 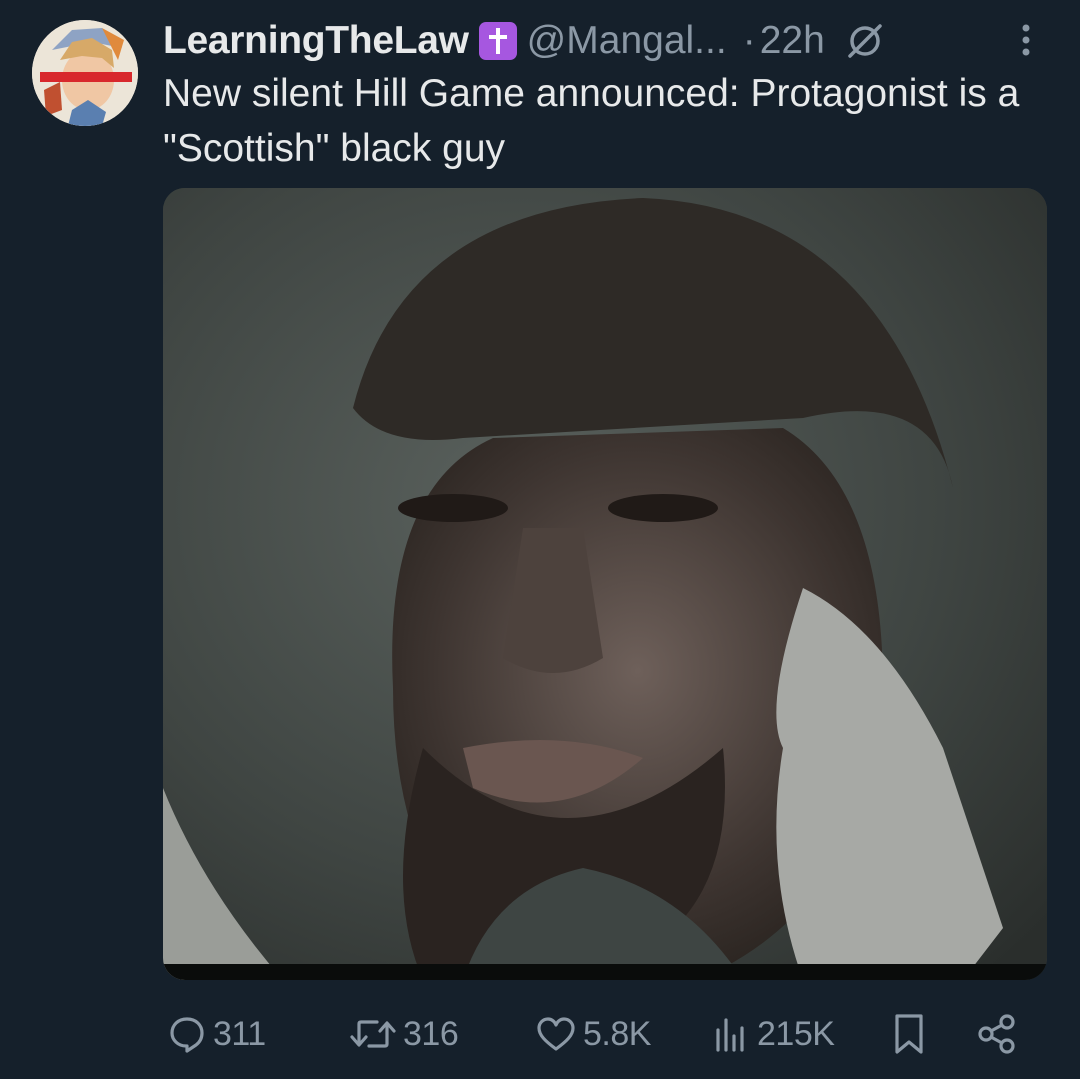 I want to click on display-name: LearningTheLaw, so click(x=316, y=41).